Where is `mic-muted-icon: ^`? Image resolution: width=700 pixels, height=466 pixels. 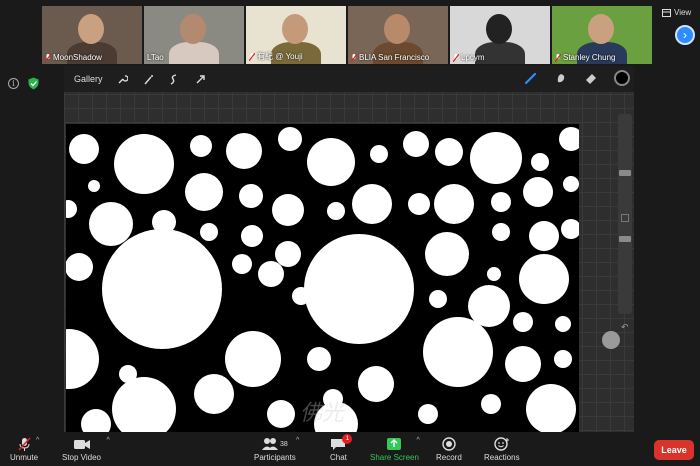
mic-muted-icon: ^ is located at coordinates (27, 444).